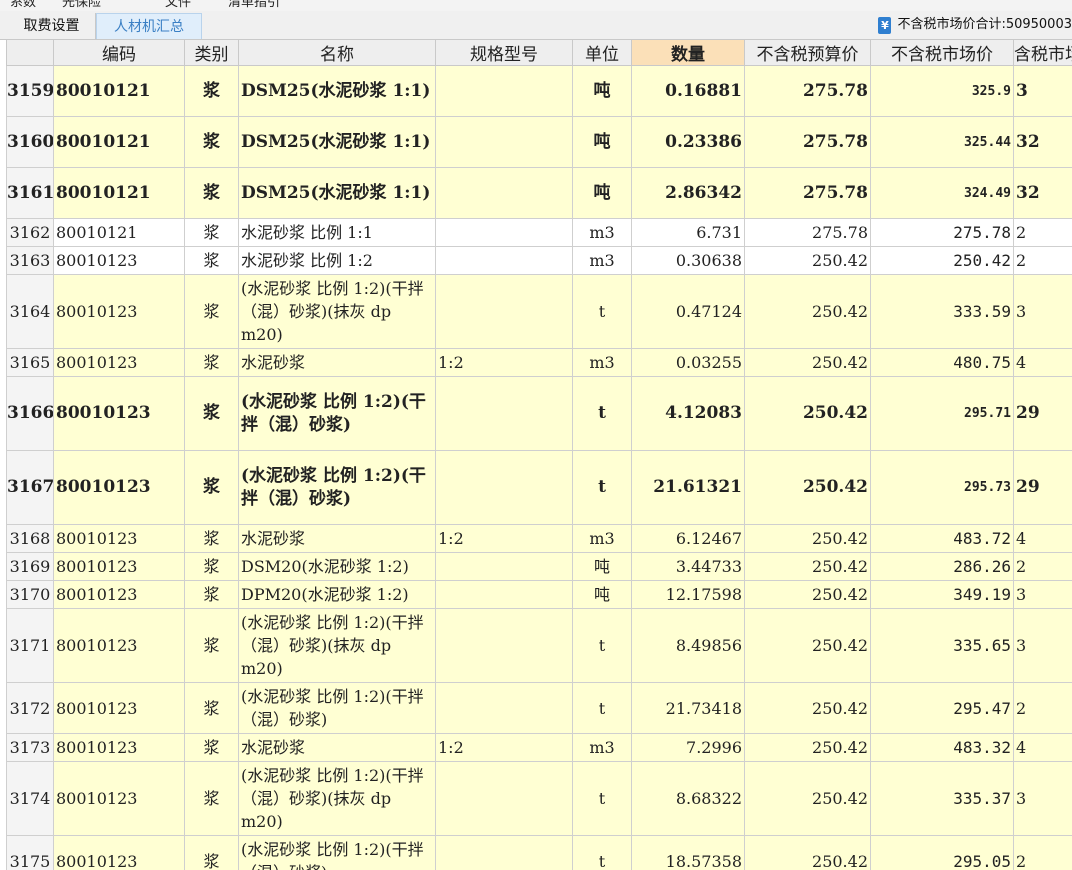  What do you see at coordinates (30, 193) in the screenshot?
I see `row-index-cell: 3161` at bounding box center [30, 193].